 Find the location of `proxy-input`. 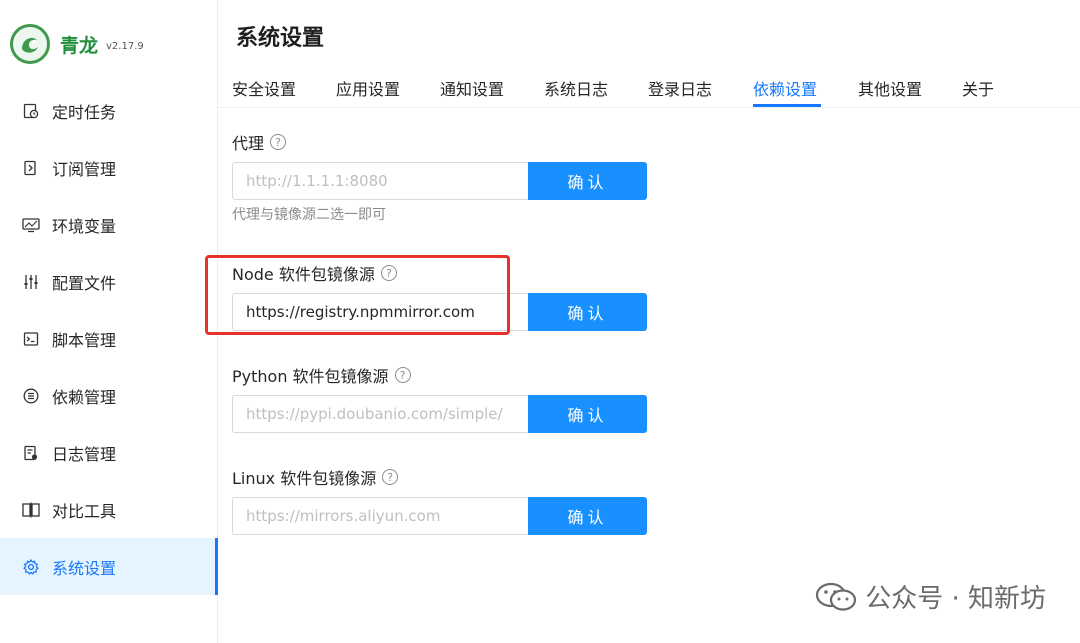

proxy-input is located at coordinates (380, 181).